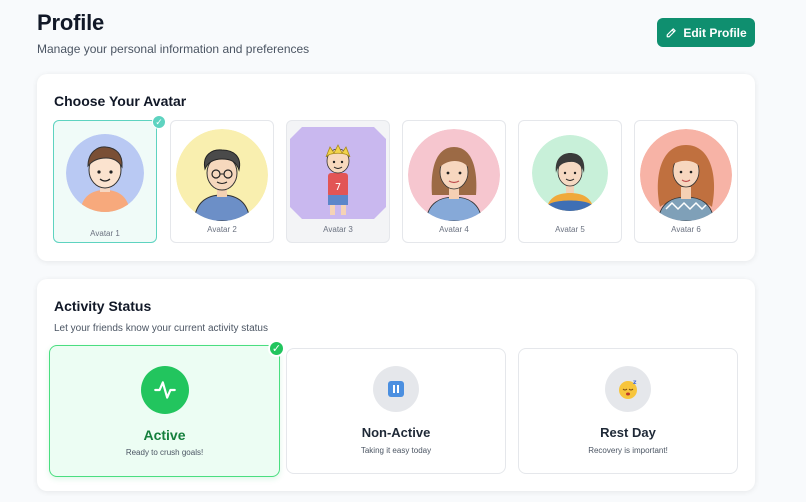  I want to click on avatar-section-title: Choose Your Avatar, so click(120, 101).